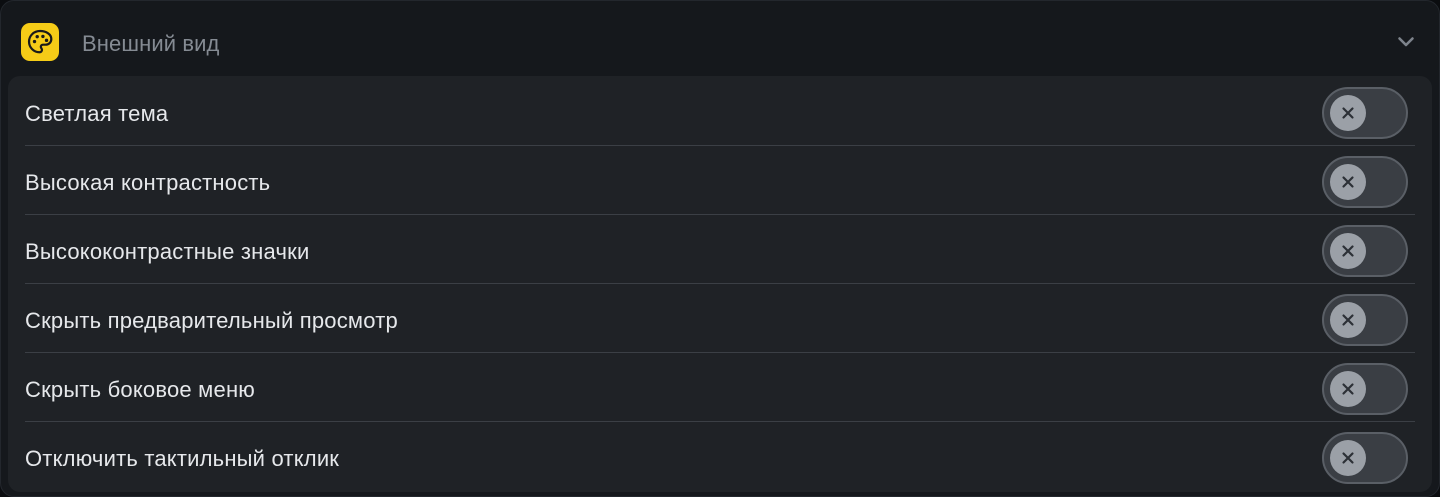  I want to click on light-theme-toggle, so click(1365, 113).